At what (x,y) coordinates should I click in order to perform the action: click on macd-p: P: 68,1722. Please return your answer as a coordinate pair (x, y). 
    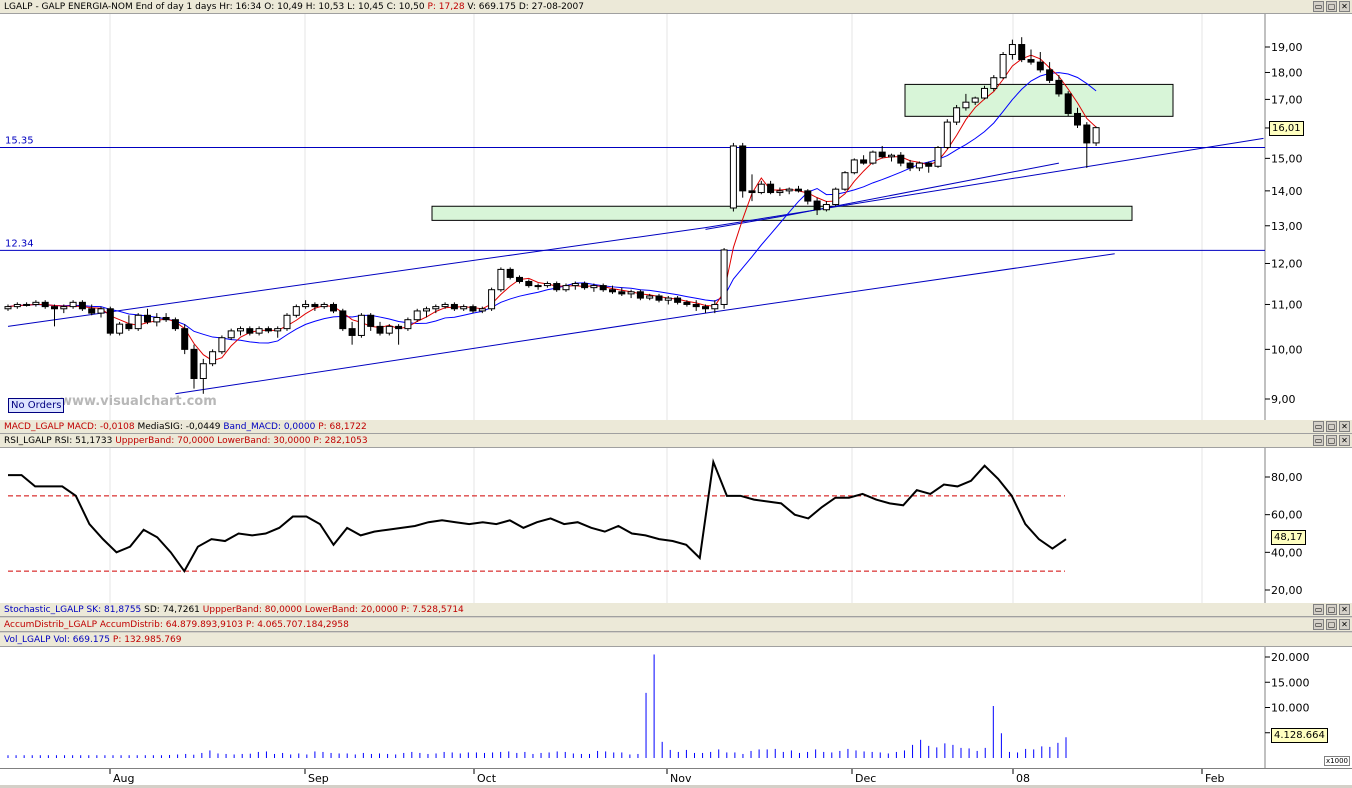
    Looking at the image, I should click on (342, 427).